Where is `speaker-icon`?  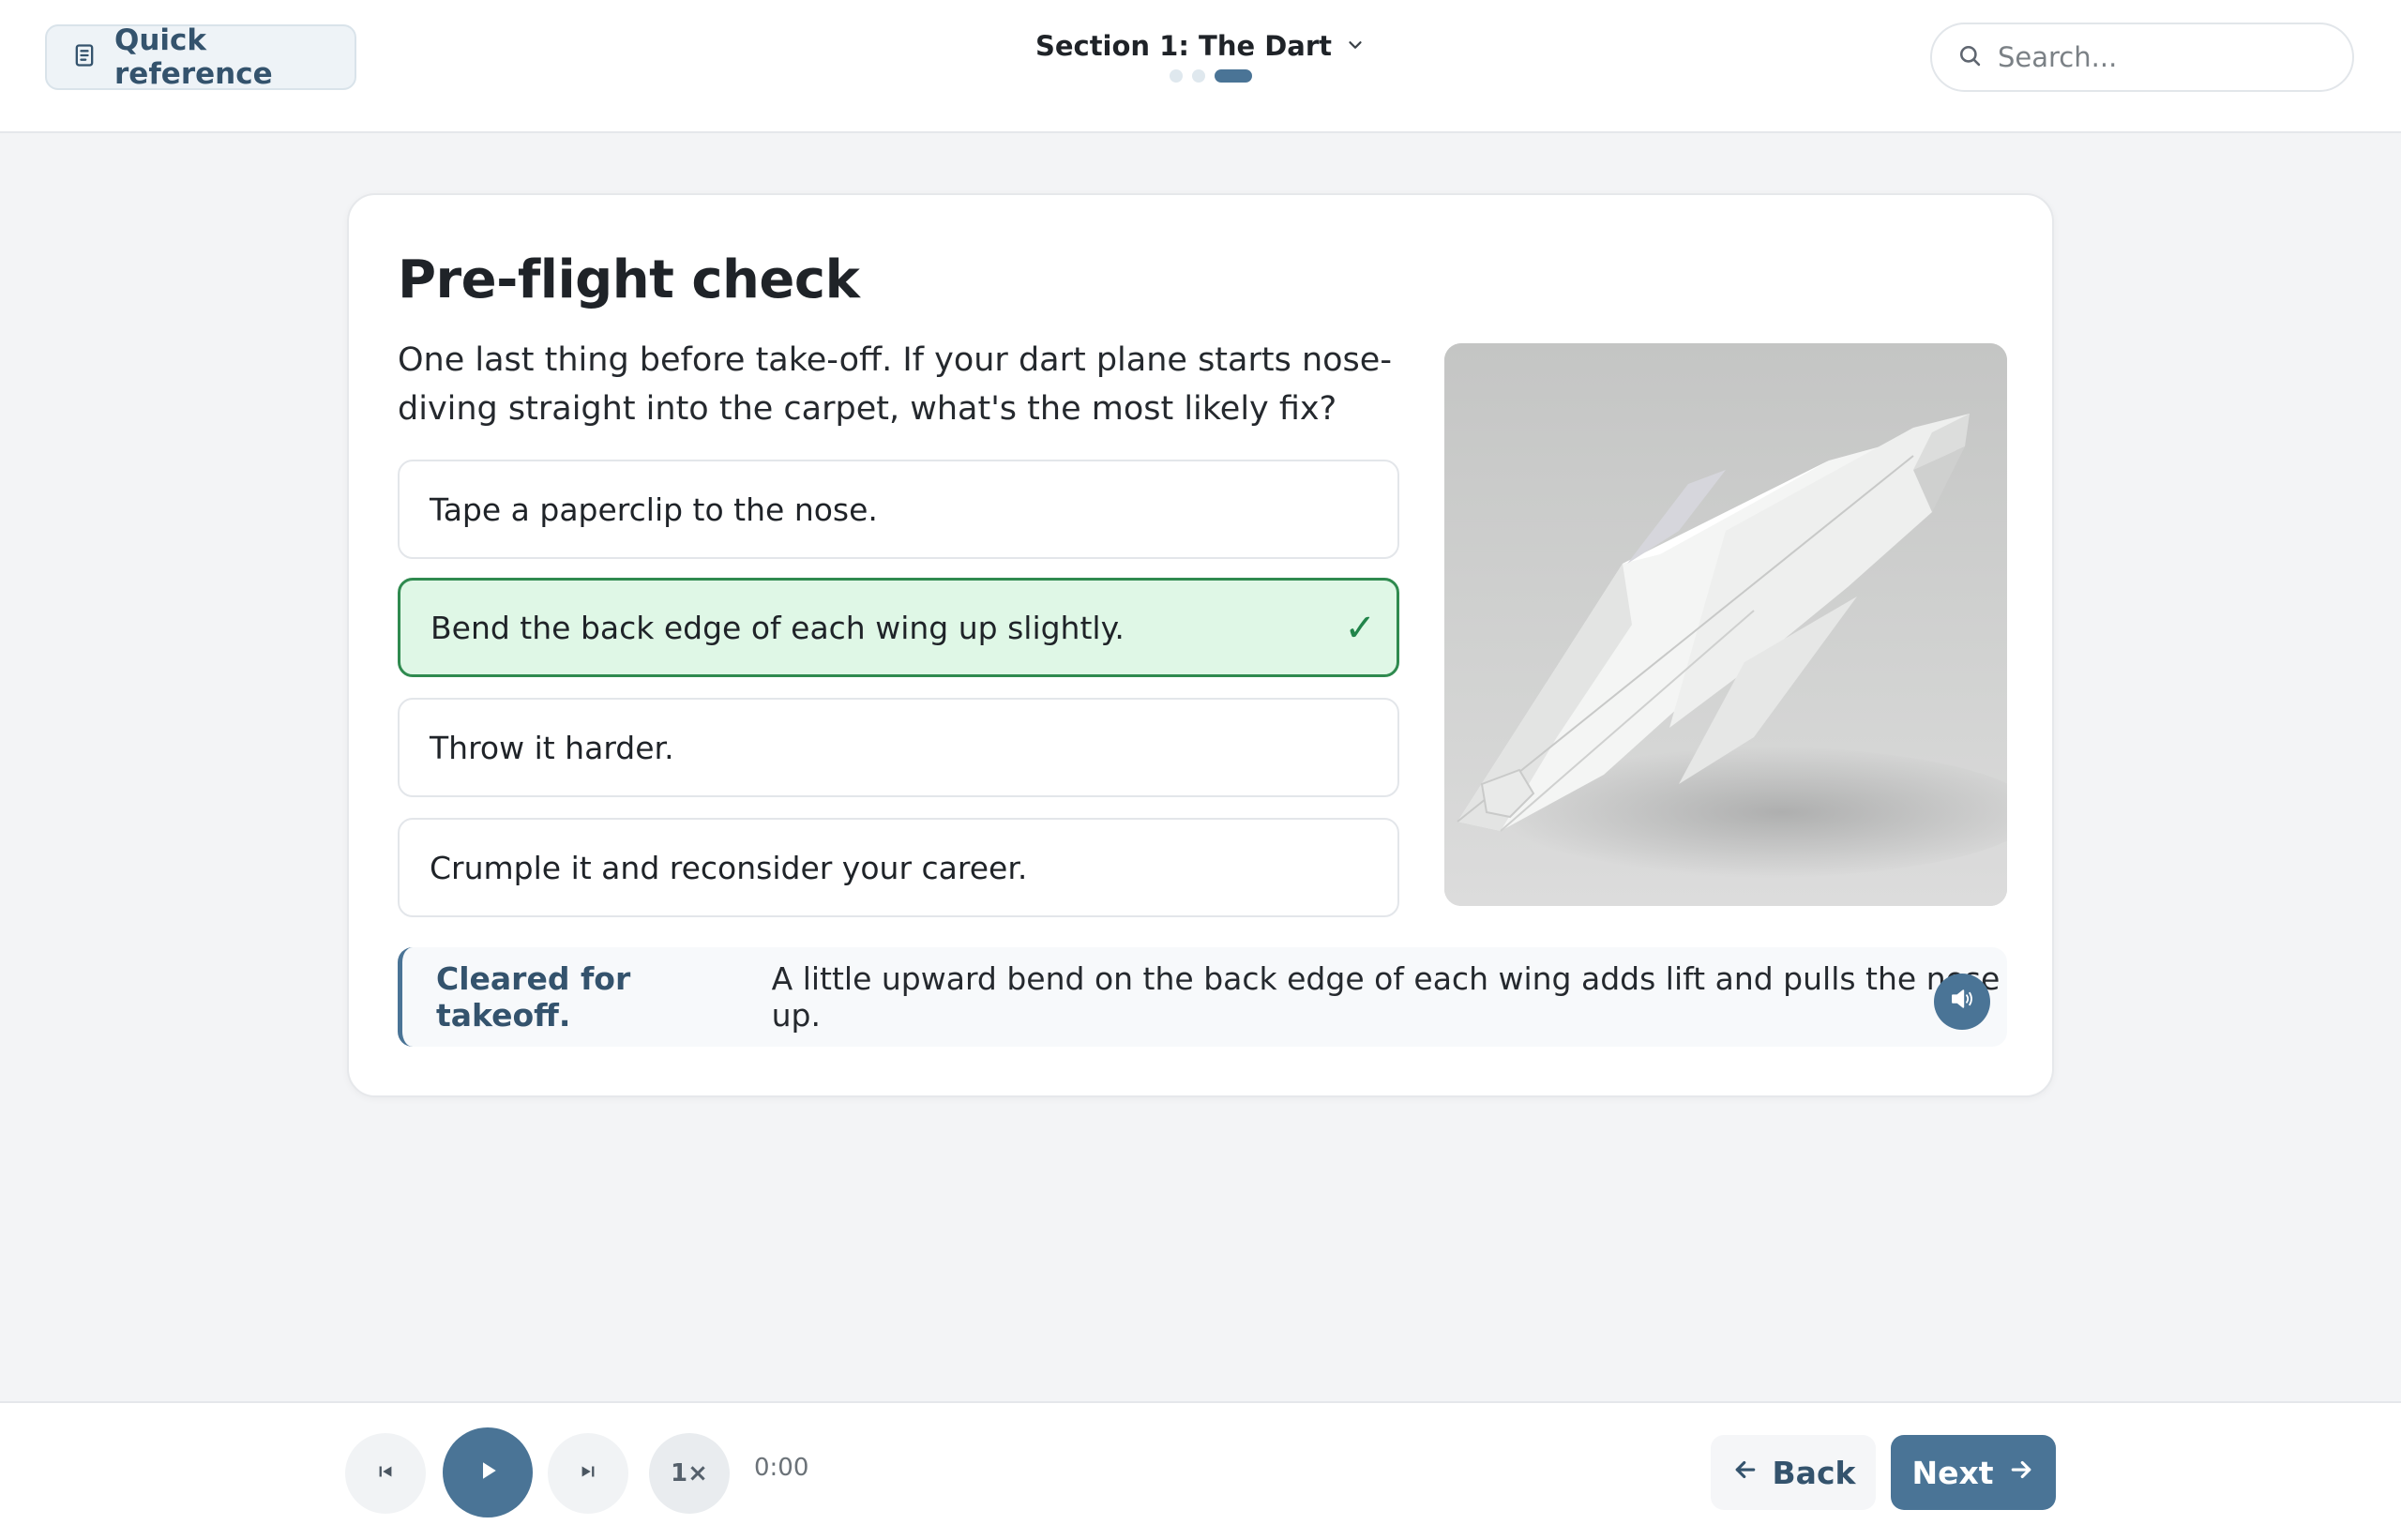
speaker-icon is located at coordinates (1962, 1002).